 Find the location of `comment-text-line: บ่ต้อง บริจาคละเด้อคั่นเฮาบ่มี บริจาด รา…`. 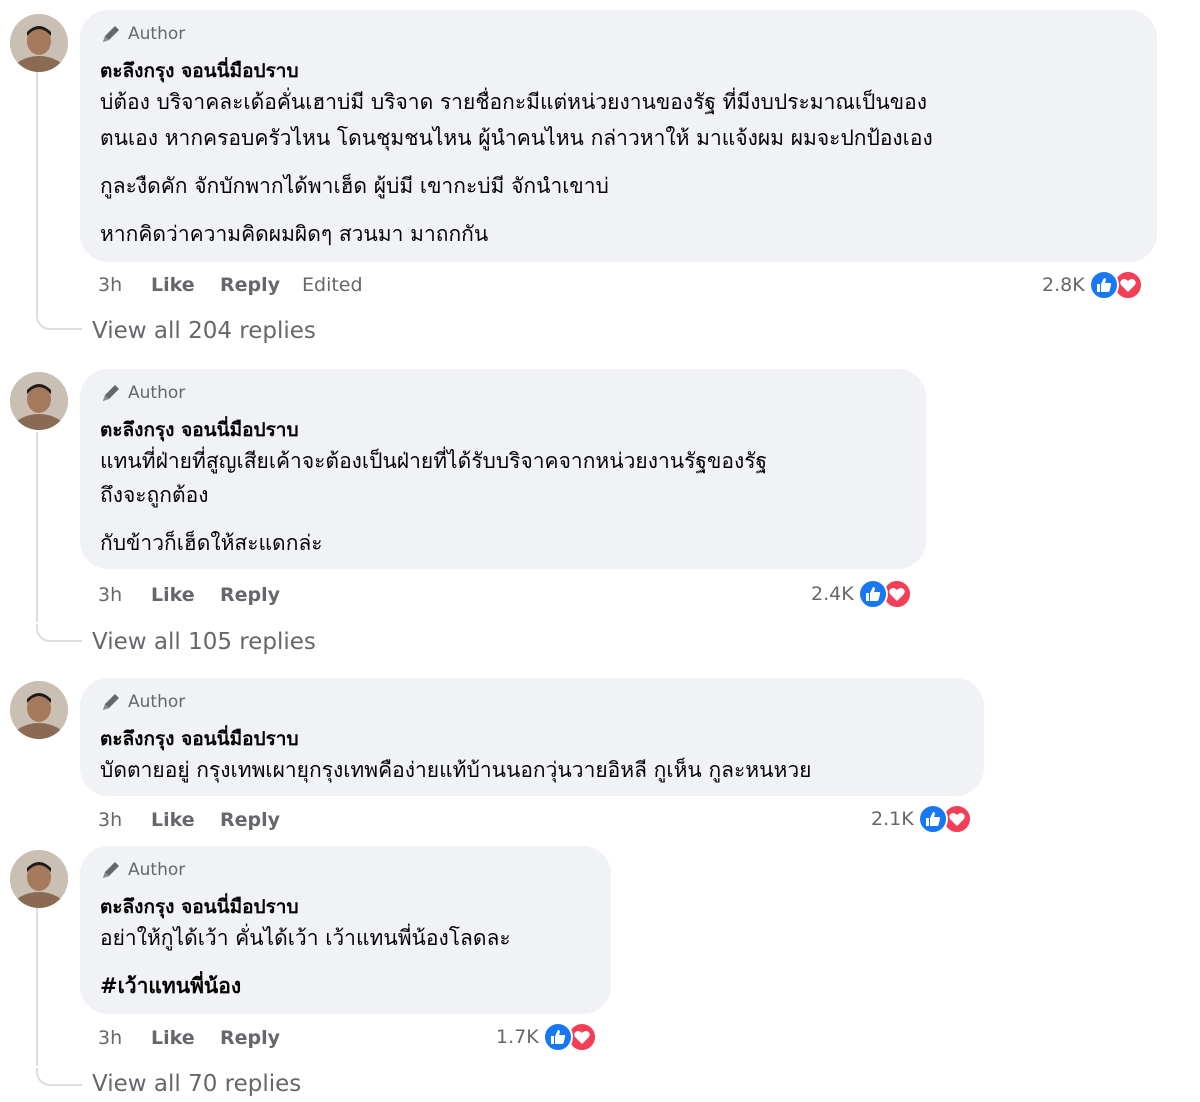

comment-text-line: บ่ต้อง บริจาคละเด้อคั่นเฮาบ่มี บริจาด รา… is located at coordinates (513, 102).